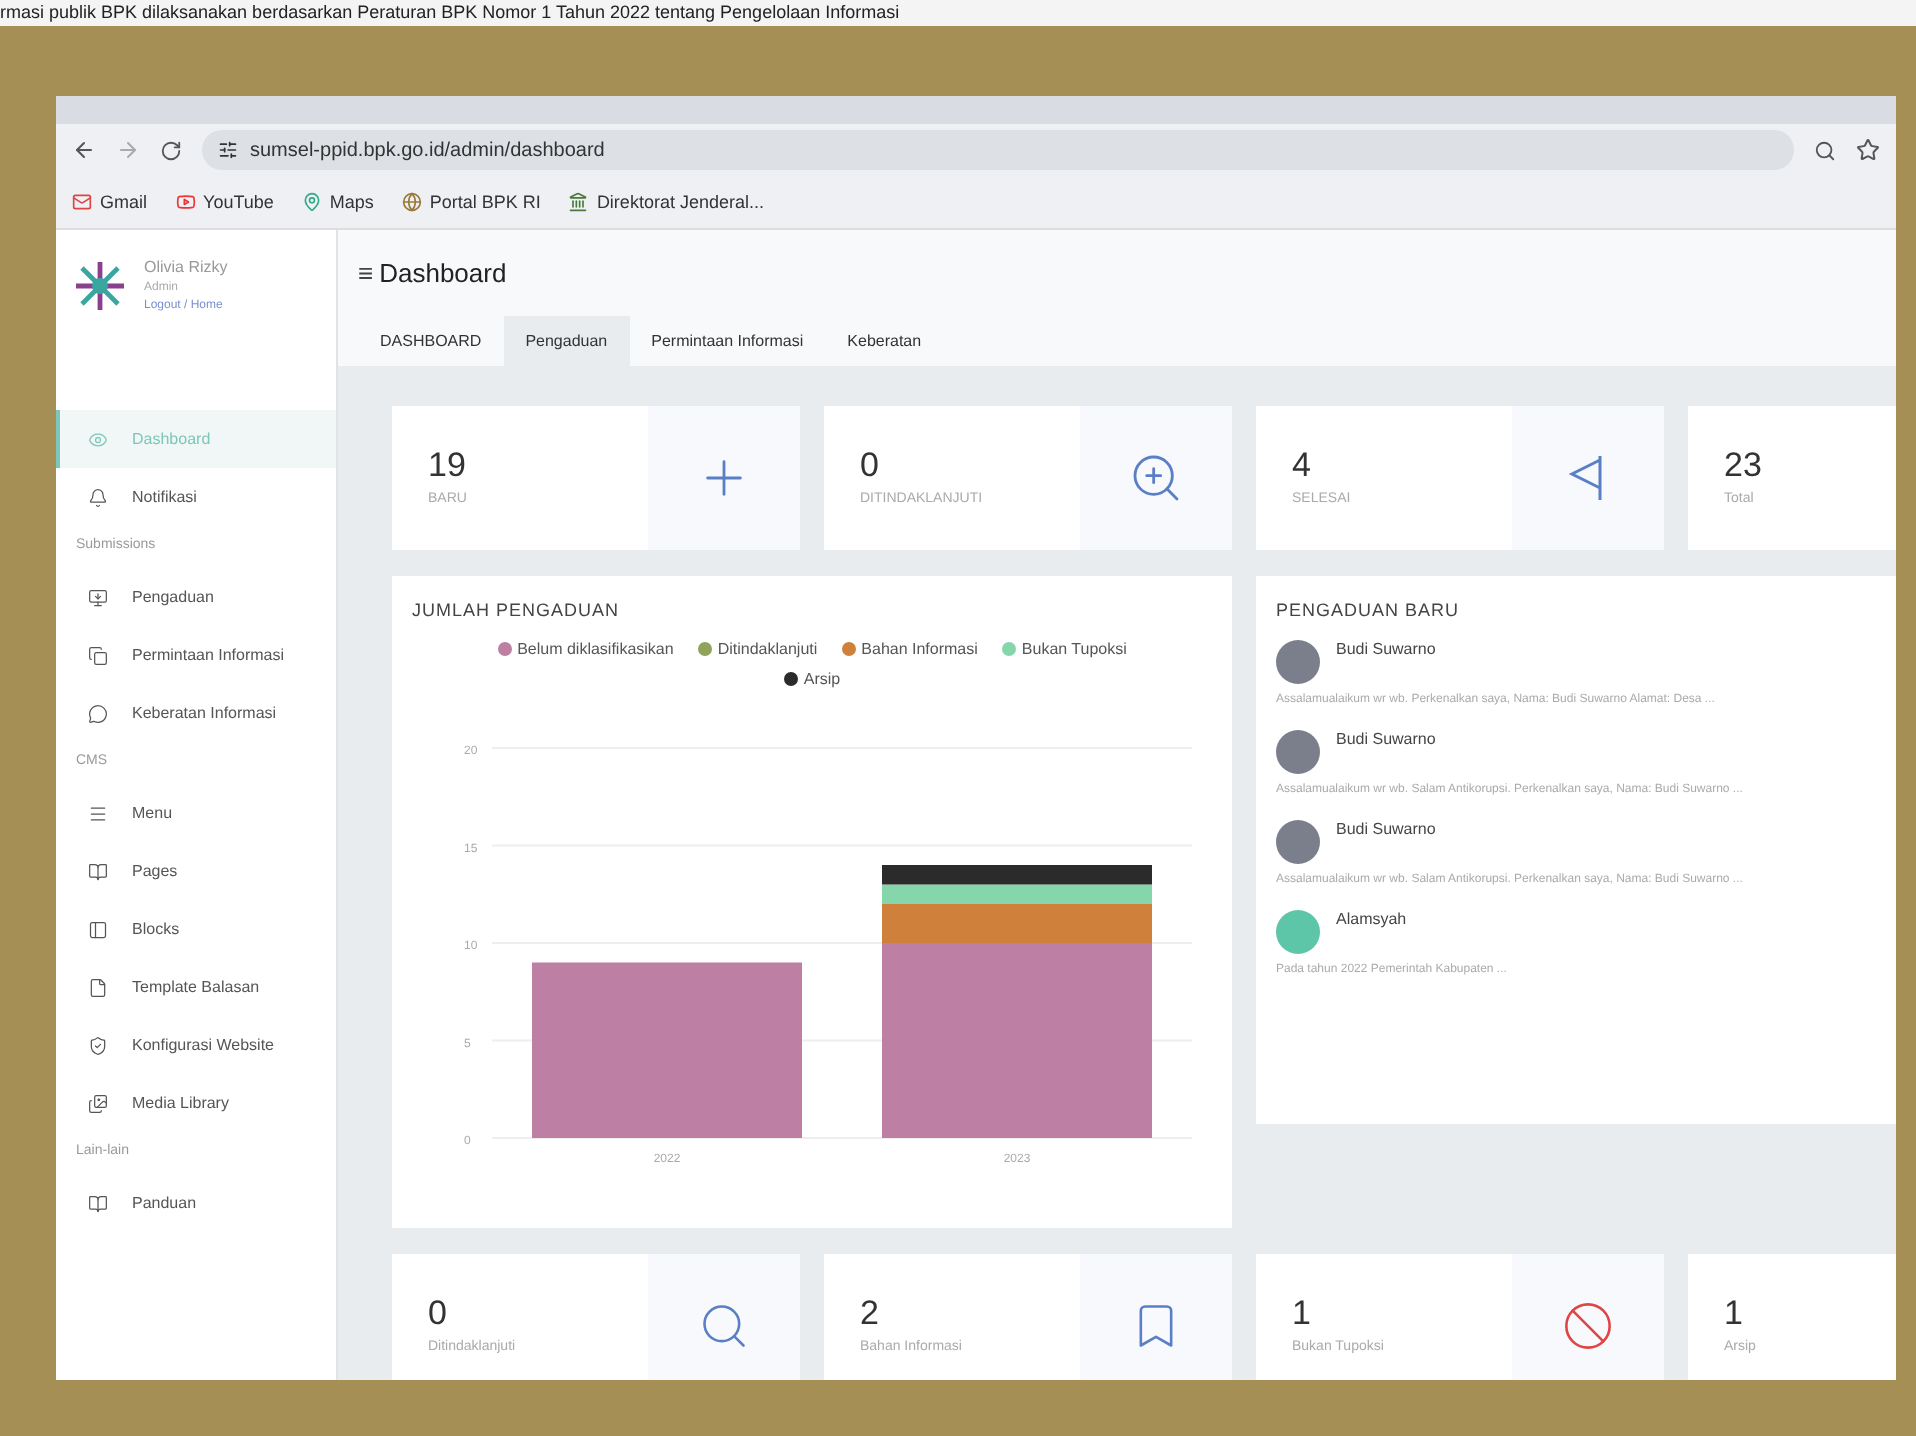  I want to click on page-title: Dashboard, so click(443, 273).